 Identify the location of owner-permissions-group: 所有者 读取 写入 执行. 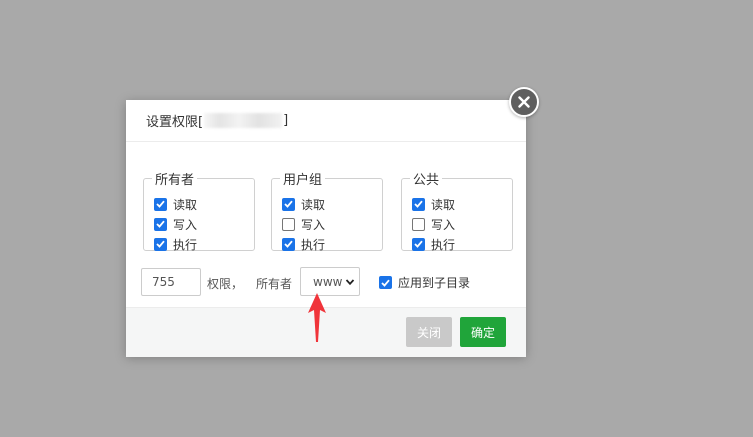
(199, 211).